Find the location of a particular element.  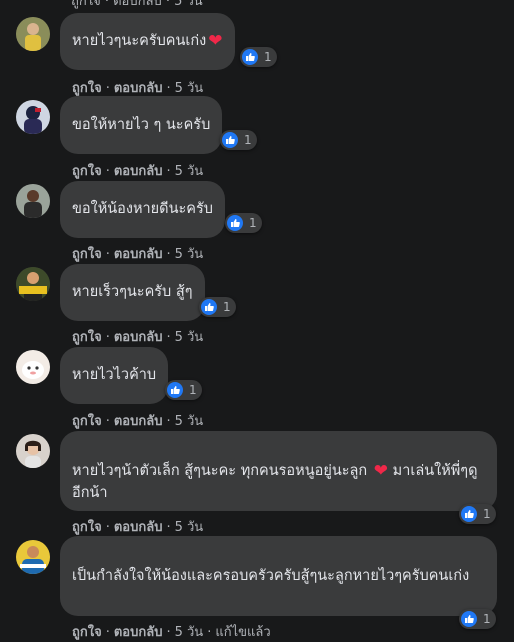

comment-text: ขอให้น้องหายดีนะครับ is located at coordinates (142, 209).